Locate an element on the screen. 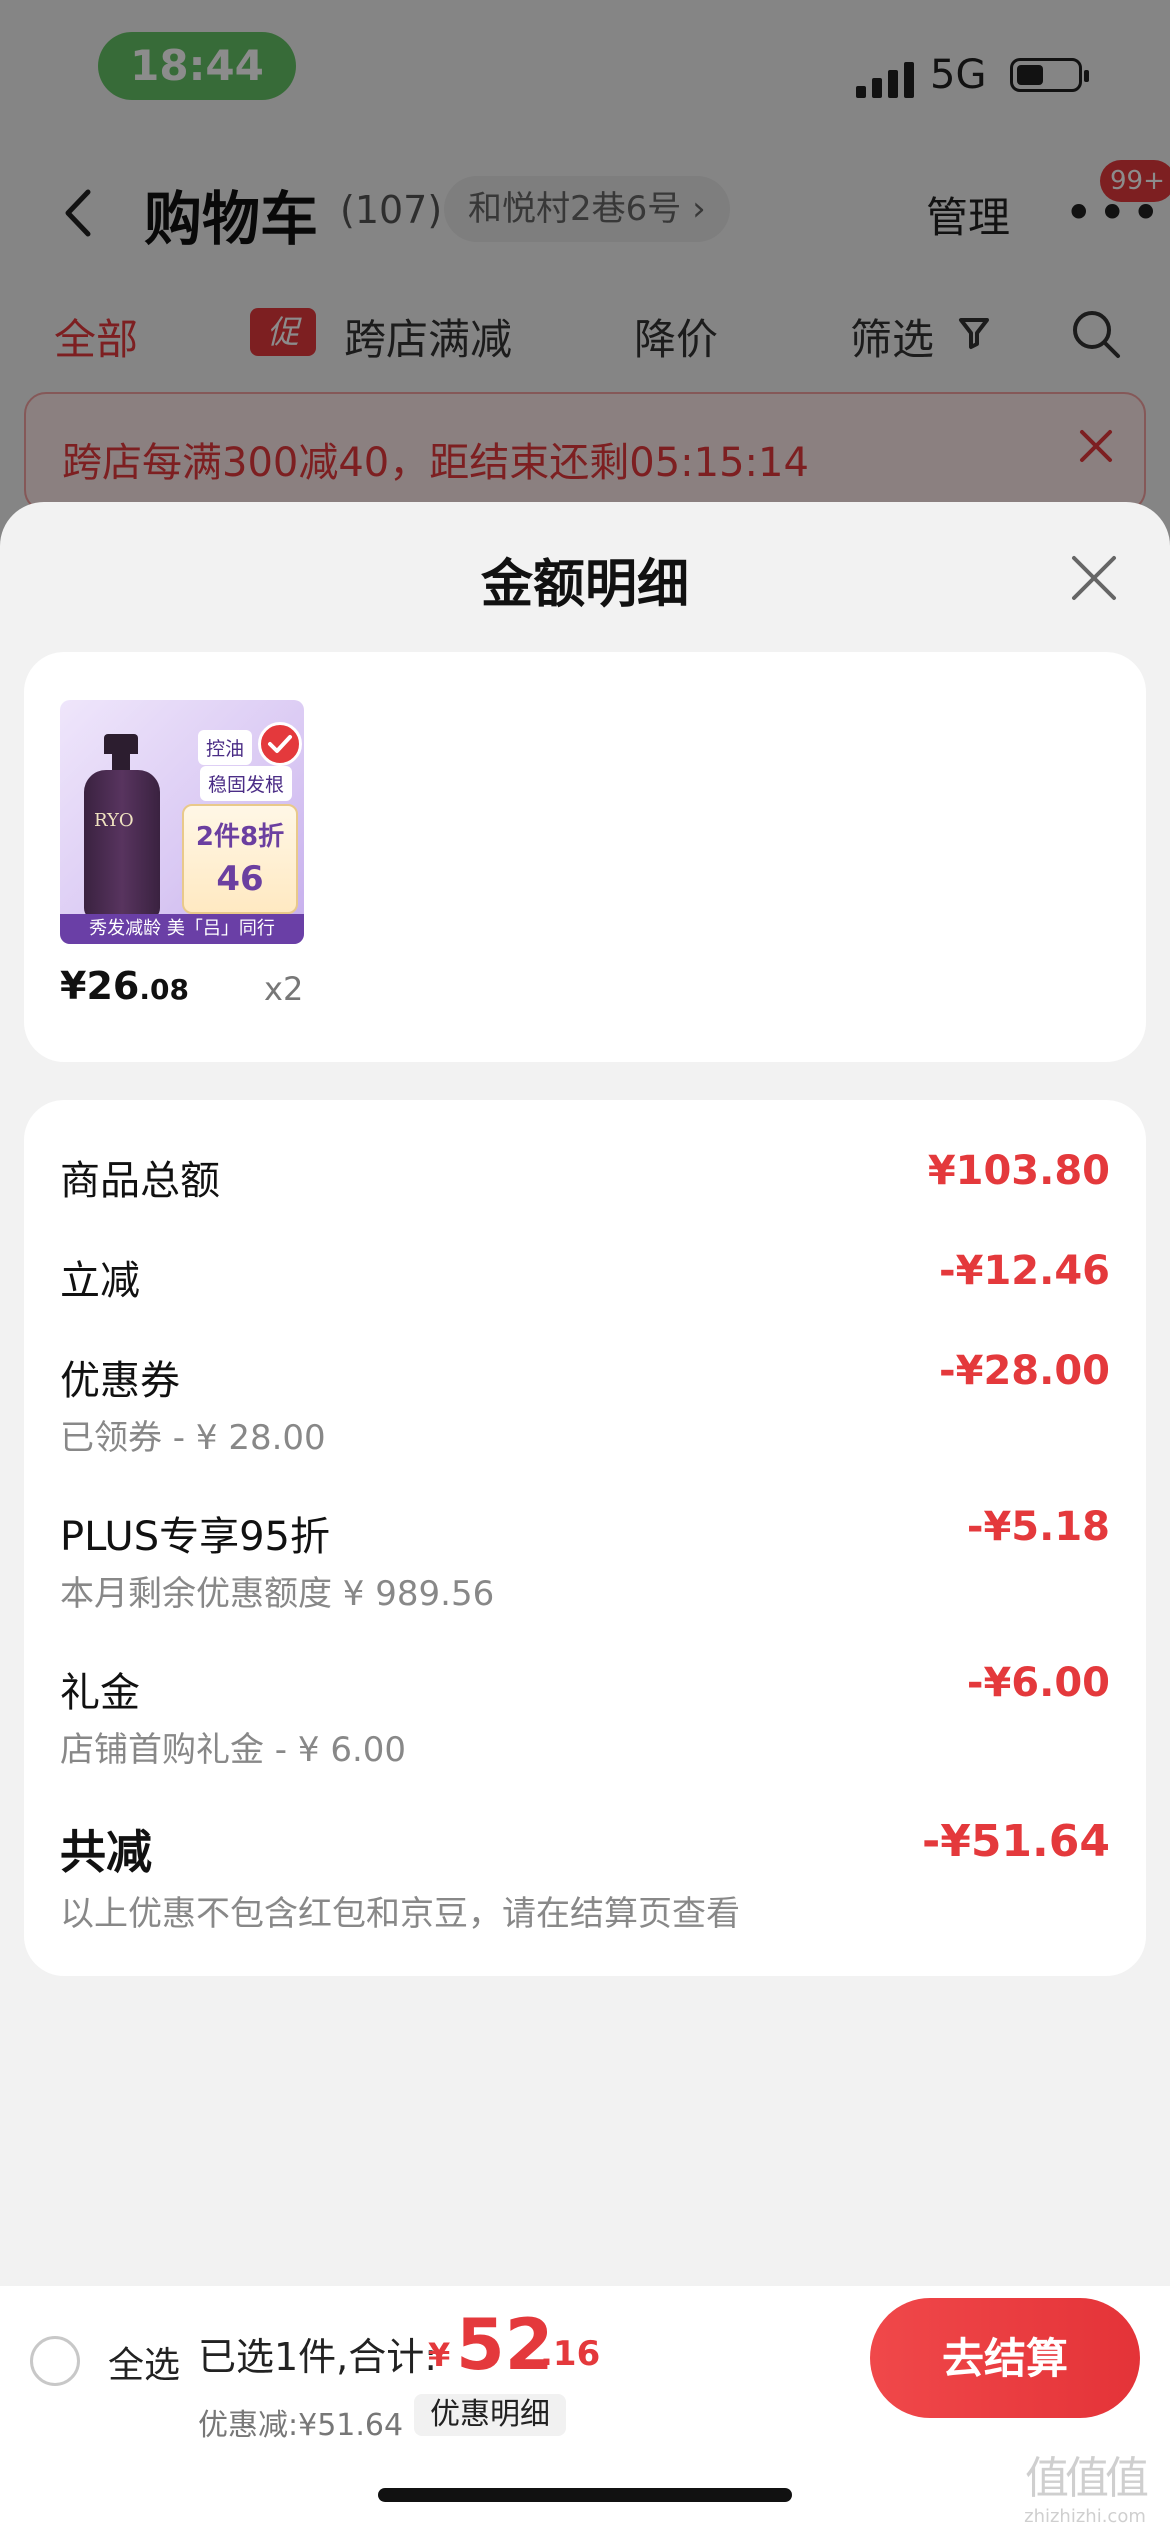 This screenshot has height=2532, width=1170. row-subtext: 以上优惠不包含红包和京豆，请在结算页查看 is located at coordinates (400, 1914).